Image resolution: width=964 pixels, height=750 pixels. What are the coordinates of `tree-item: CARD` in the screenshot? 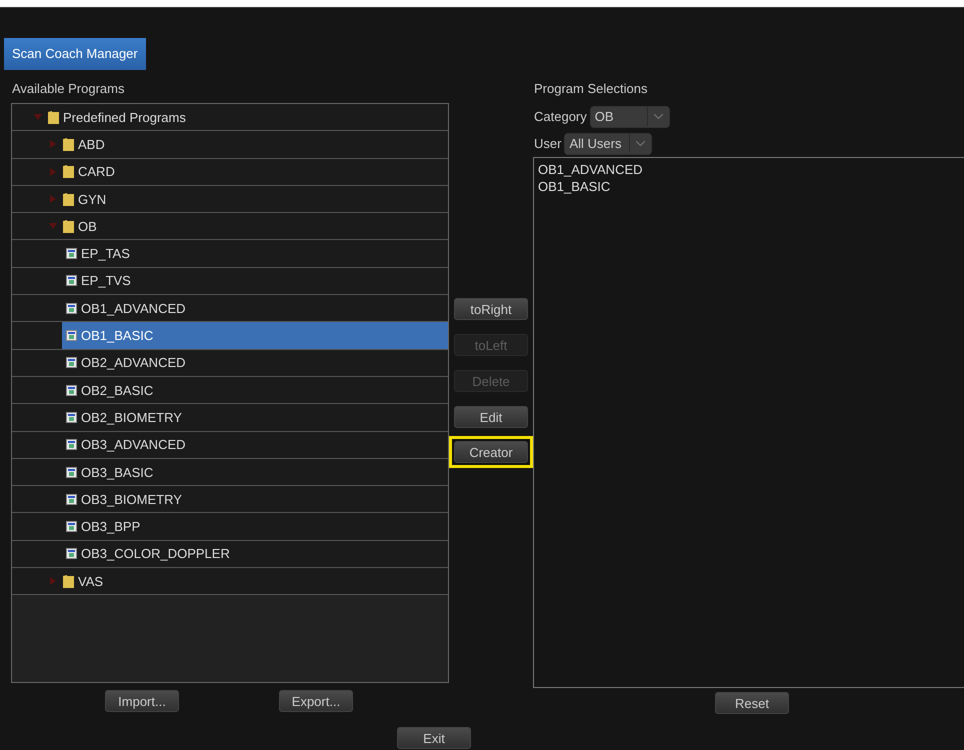 It's located at (247, 171).